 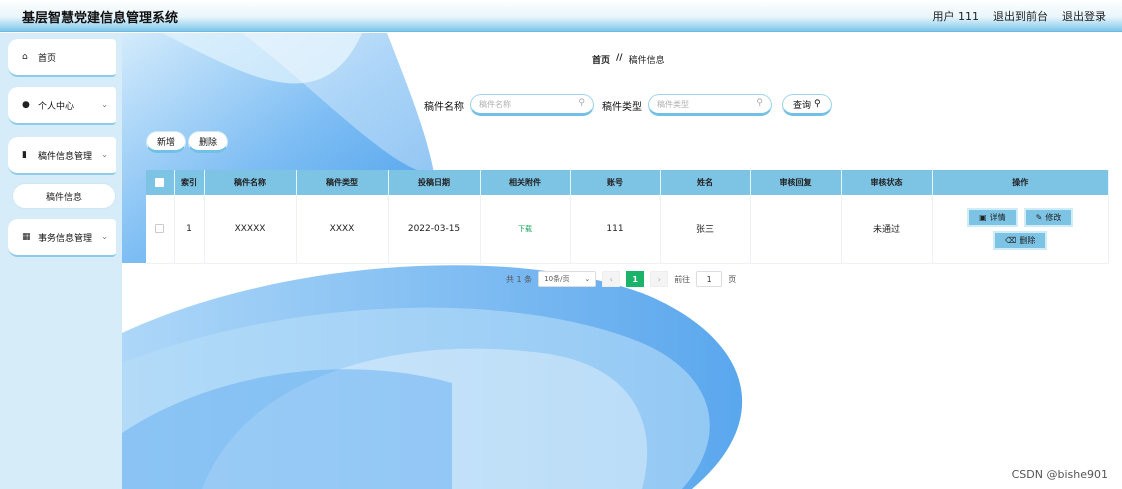 I want to click on sidebar-item-label: 稿件信息管理, so click(x=65, y=156).